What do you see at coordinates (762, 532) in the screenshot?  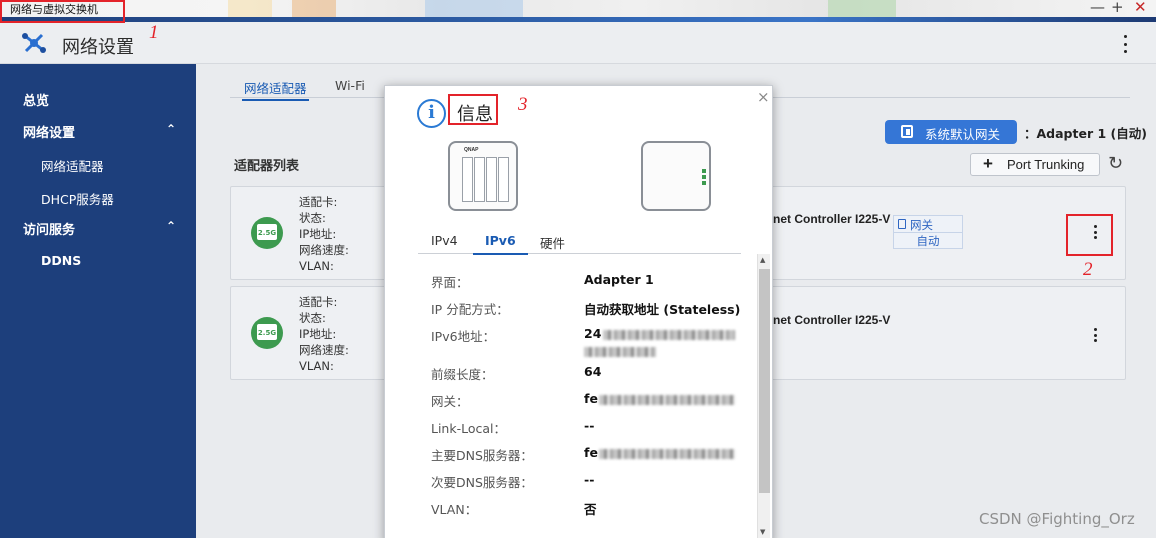 I see `scroll-down-icon: ▼` at bounding box center [762, 532].